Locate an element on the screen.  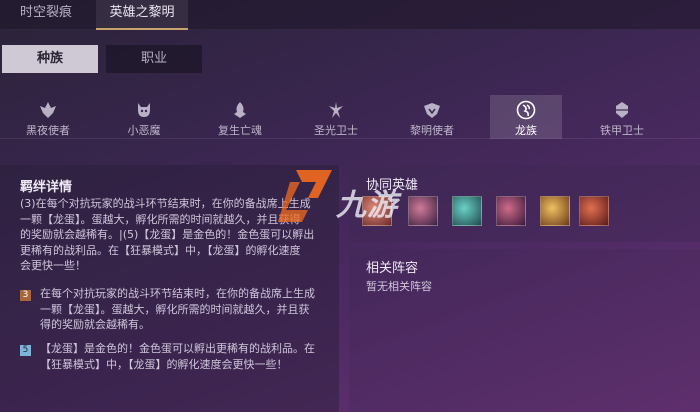
race-tab-lightbringer: 圣光卫士 is located at coordinates (336, 117).